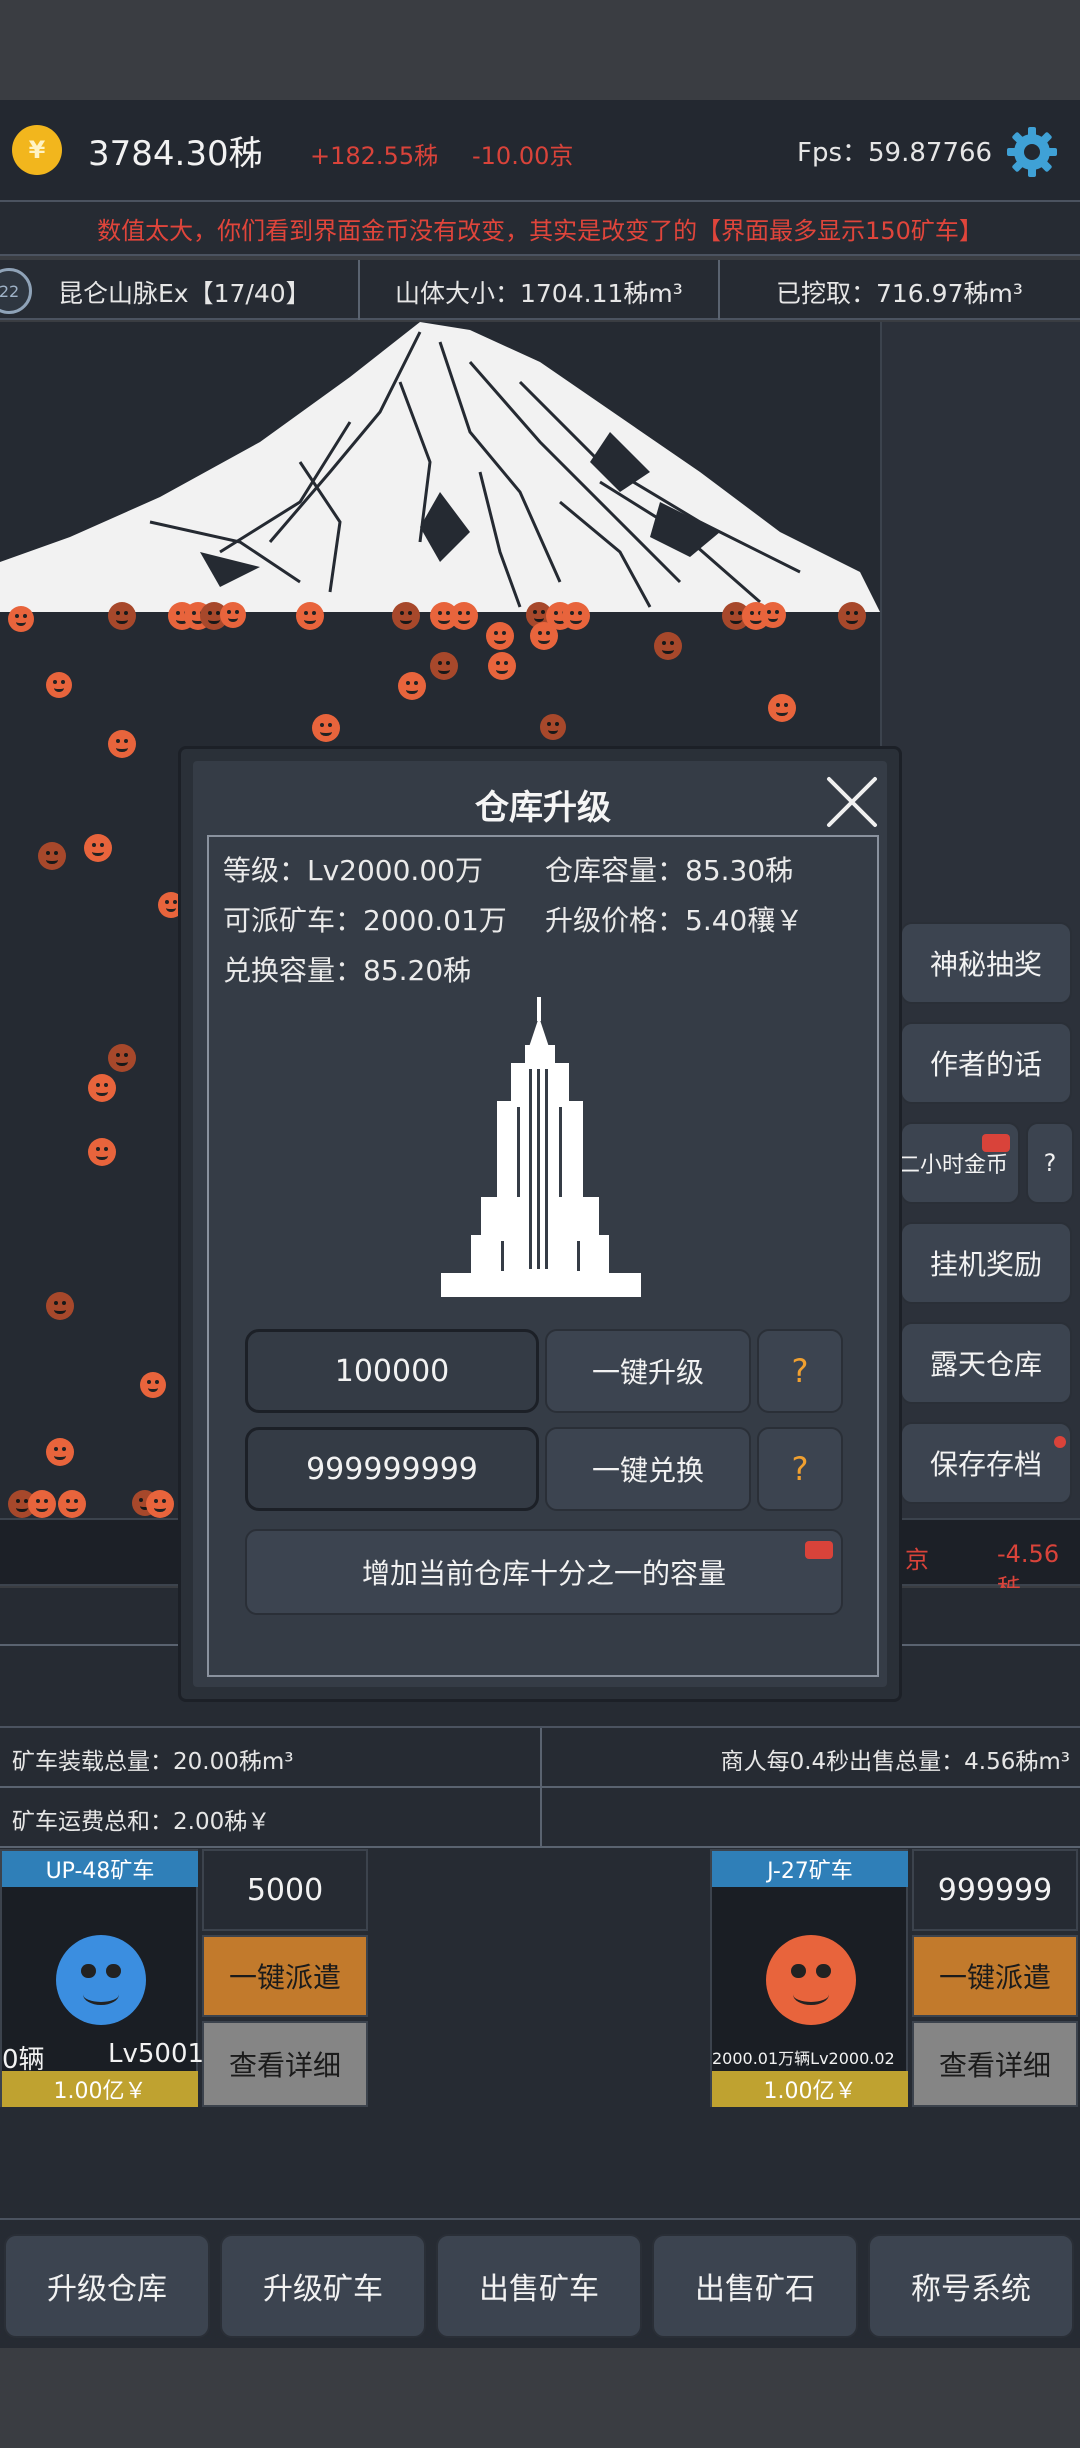  I want to click on exchange-quantity-input: 999999999, so click(392, 1469).